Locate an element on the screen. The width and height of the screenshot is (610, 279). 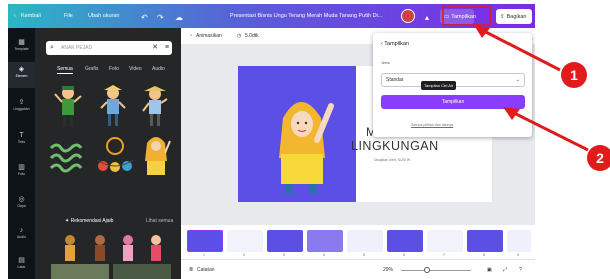
slide-number: 3 is located at coordinates (284, 255).